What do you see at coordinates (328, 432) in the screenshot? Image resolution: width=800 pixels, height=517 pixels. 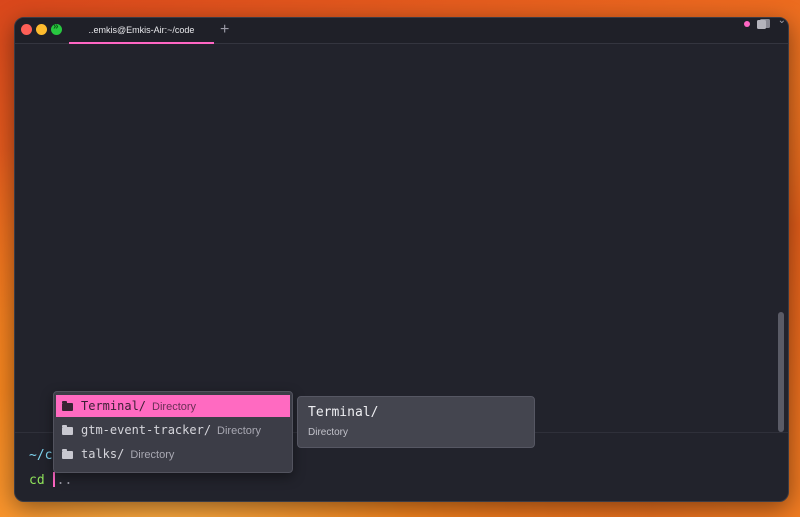 I see `preview-description: Directory` at bounding box center [328, 432].